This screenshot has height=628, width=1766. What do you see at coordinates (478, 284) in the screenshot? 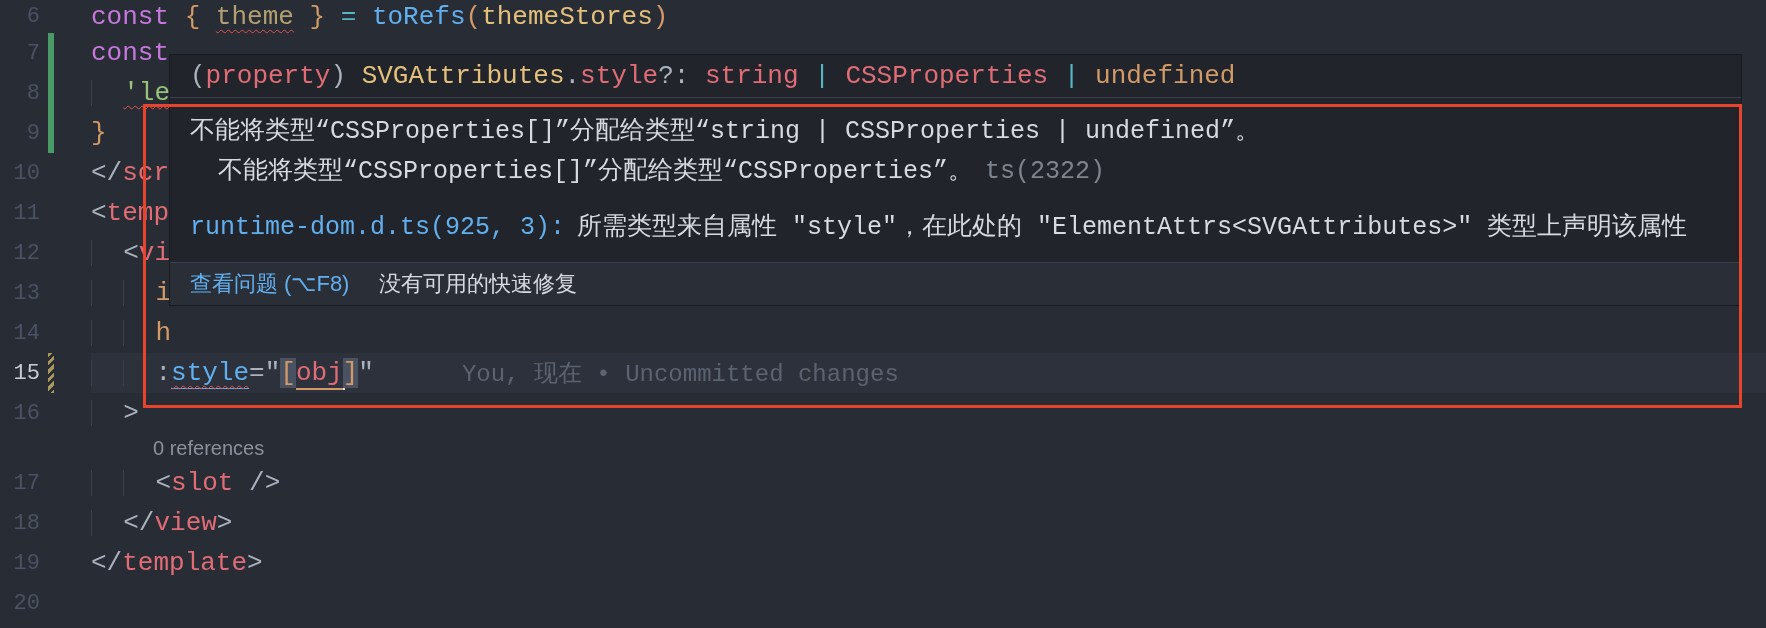
I see `no-quick-fix-text: 没有可用的快速修复` at bounding box center [478, 284].